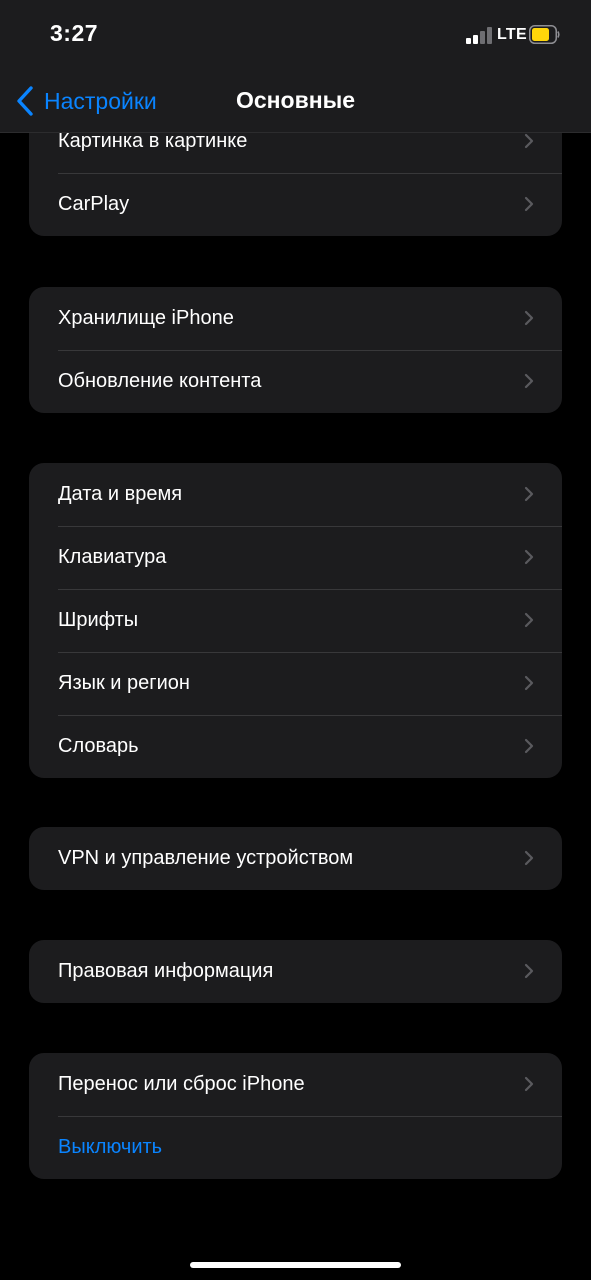  Describe the element at coordinates (480, 35) in the screenshot. I see `cellular-signal-icon` at that location.